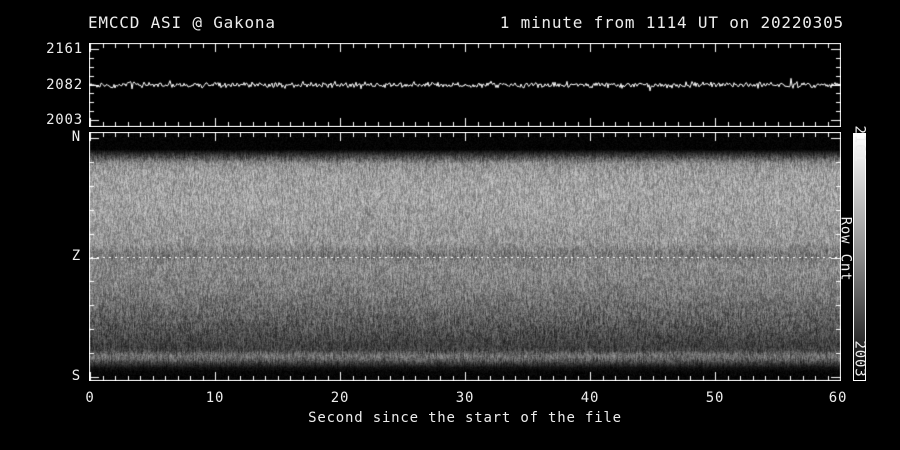 Image resolution: width=900 pixels, height=450 pixels. What do you see at coordinates (465, 398) in the screenshot?
I see `xtick-label-30: 30` at bounding box center [465, 398].